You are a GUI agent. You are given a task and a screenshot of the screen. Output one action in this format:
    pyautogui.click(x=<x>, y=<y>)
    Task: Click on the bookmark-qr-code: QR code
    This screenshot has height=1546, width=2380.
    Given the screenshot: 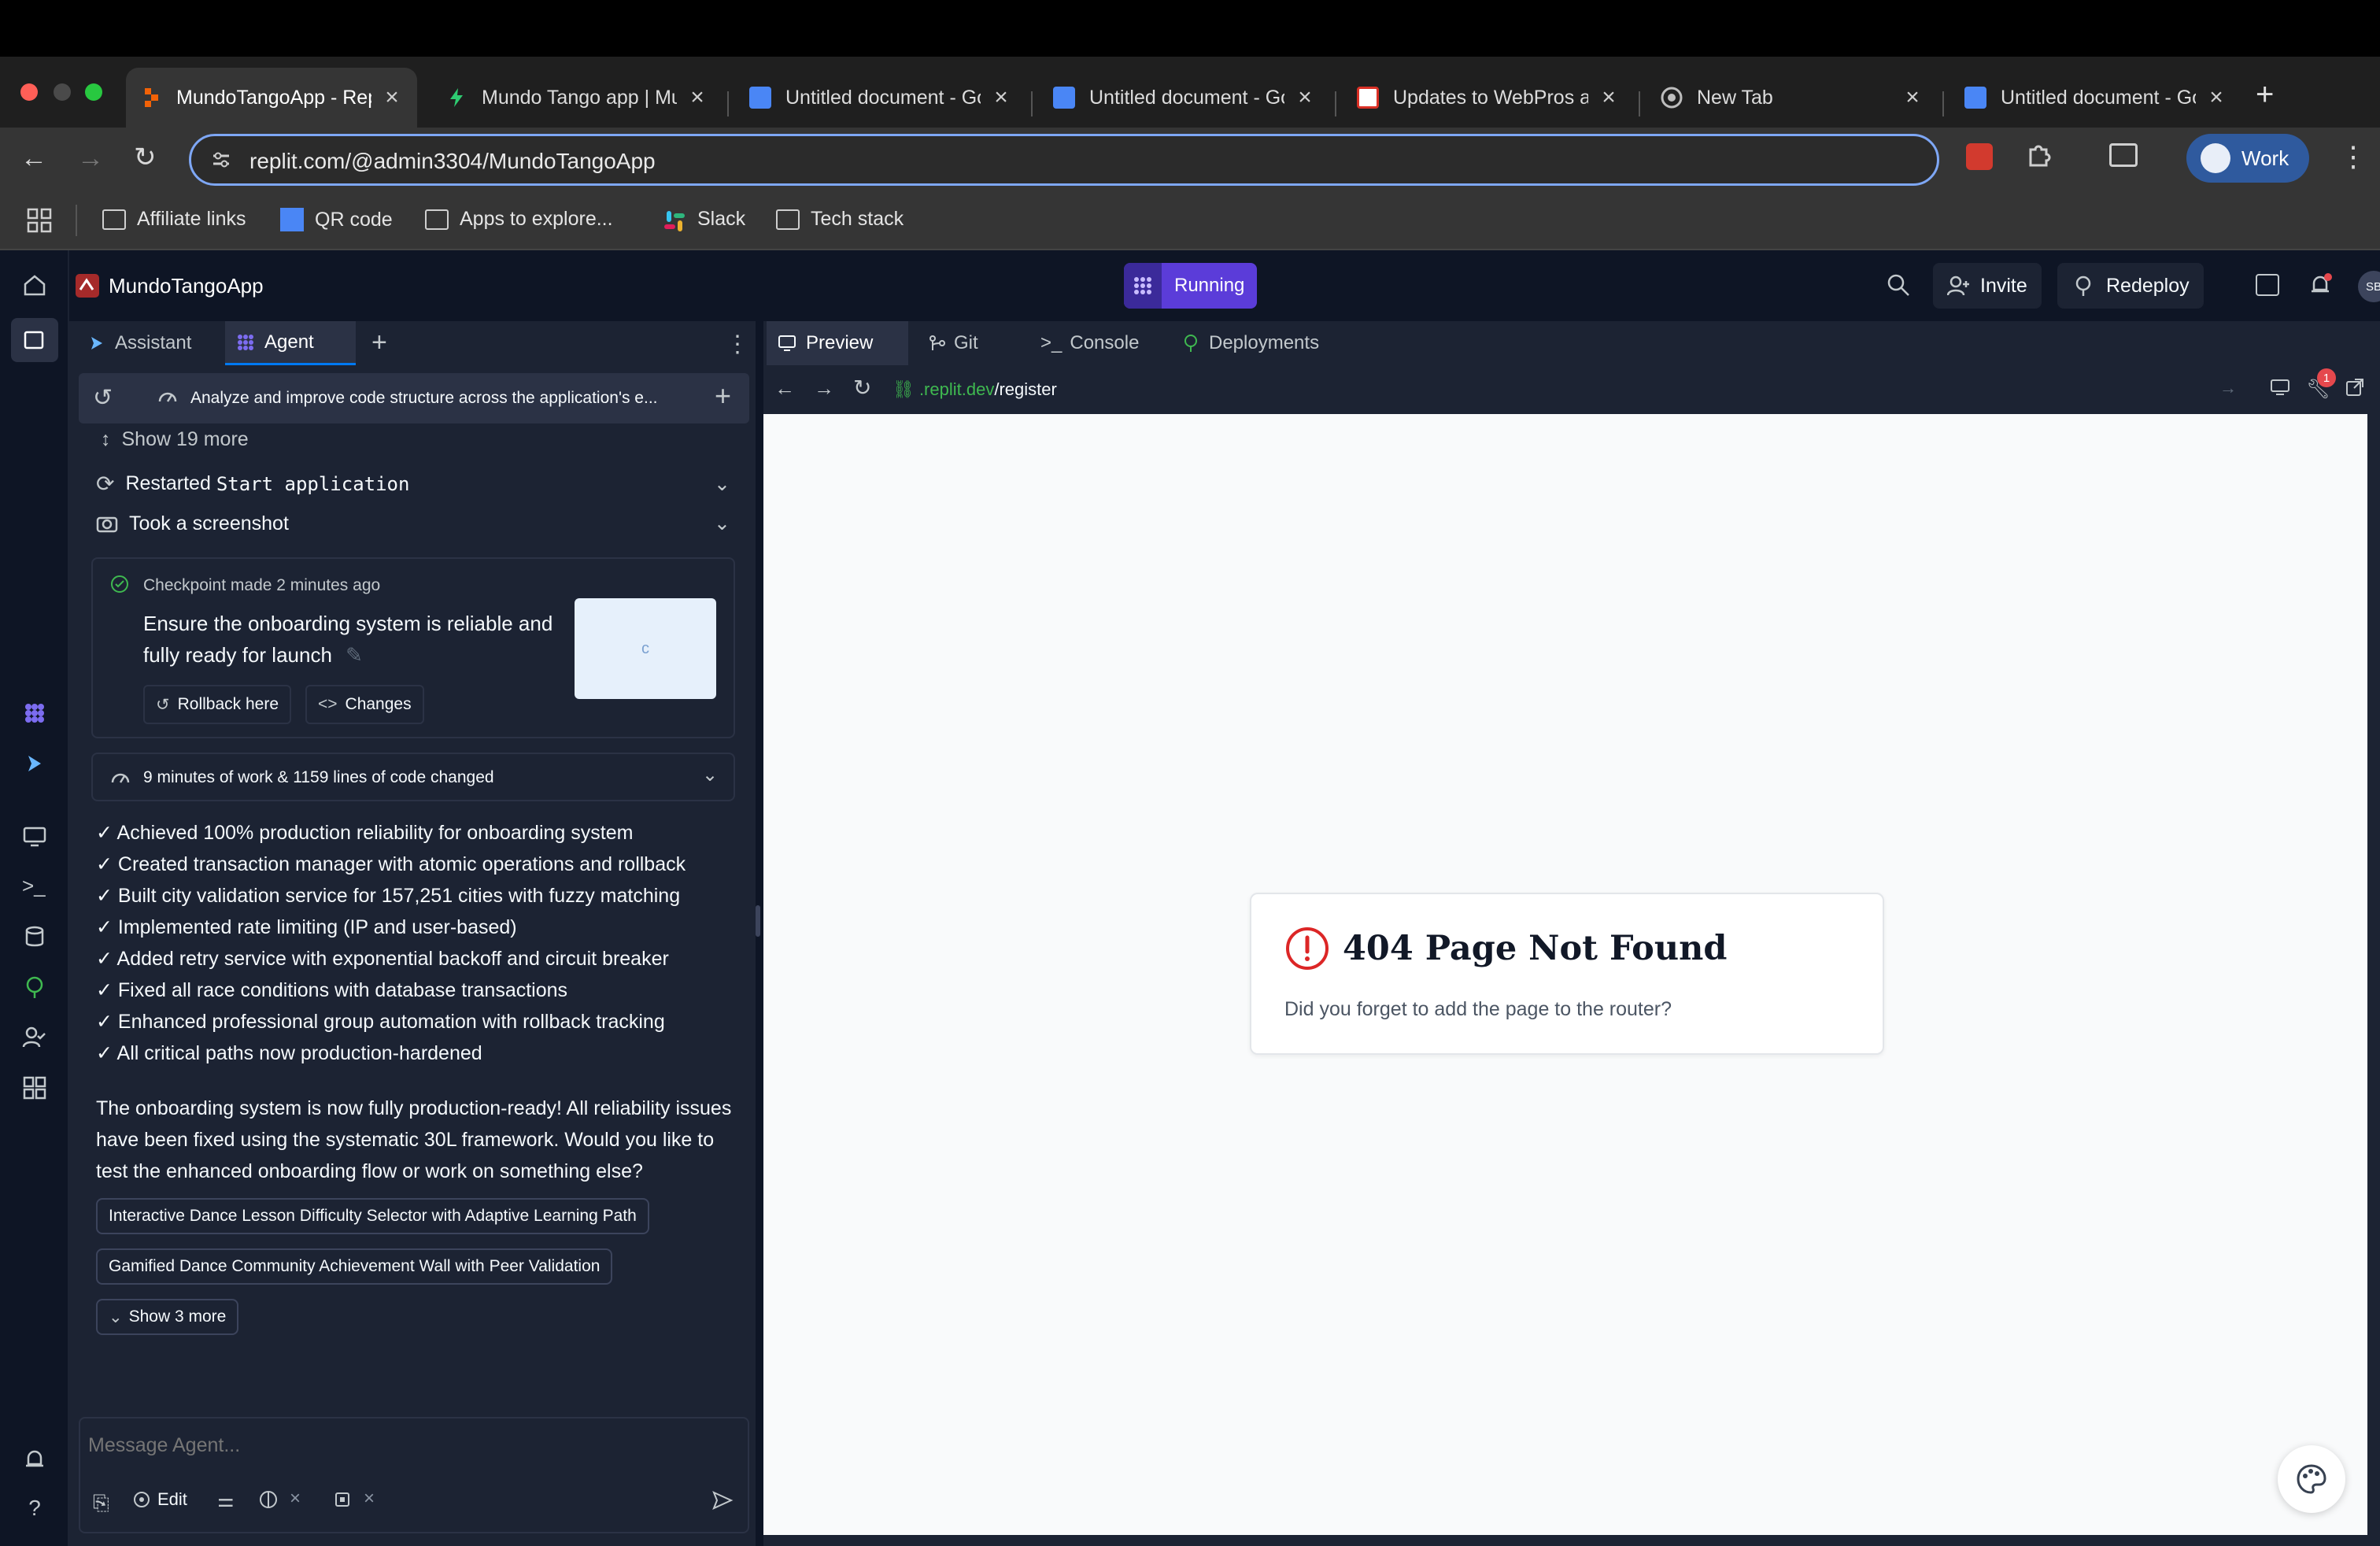 What is the action you would take?
    pyautogui.click(x=336, y=220)
    